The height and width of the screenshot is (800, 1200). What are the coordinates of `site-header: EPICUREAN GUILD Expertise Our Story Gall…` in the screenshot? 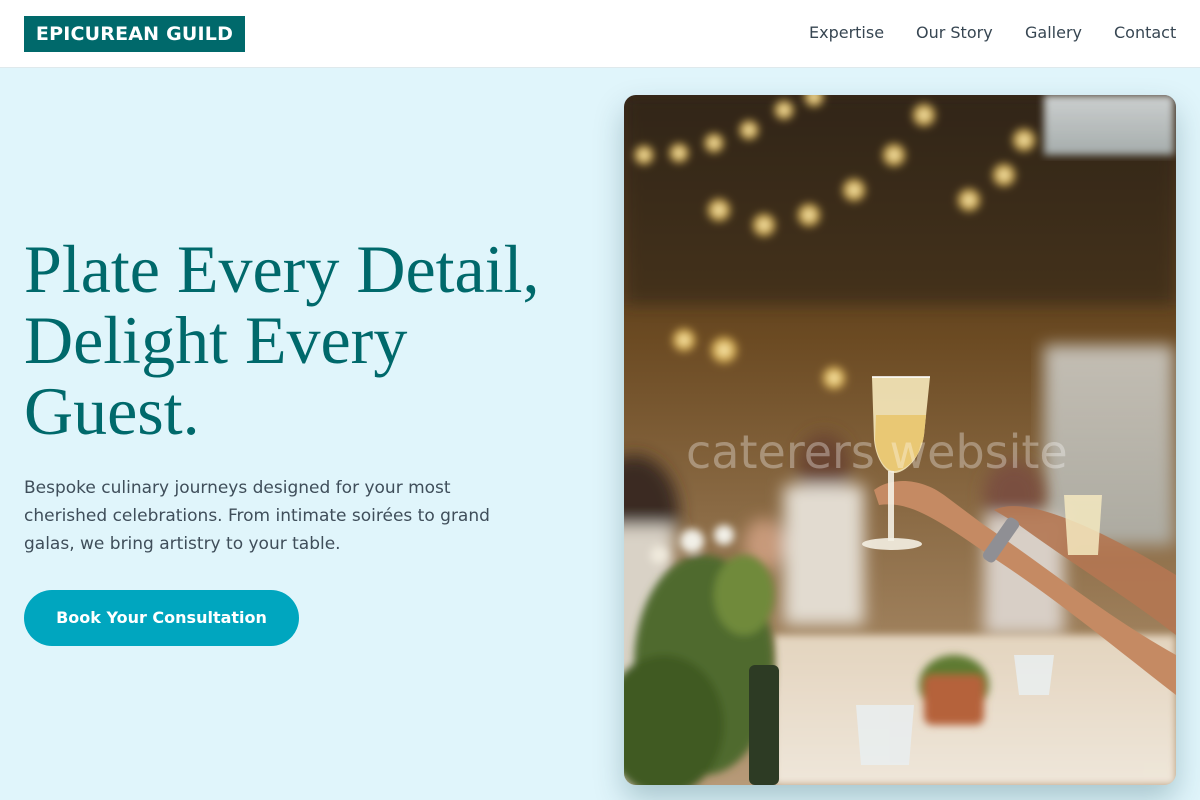 It's located at (600, 34).